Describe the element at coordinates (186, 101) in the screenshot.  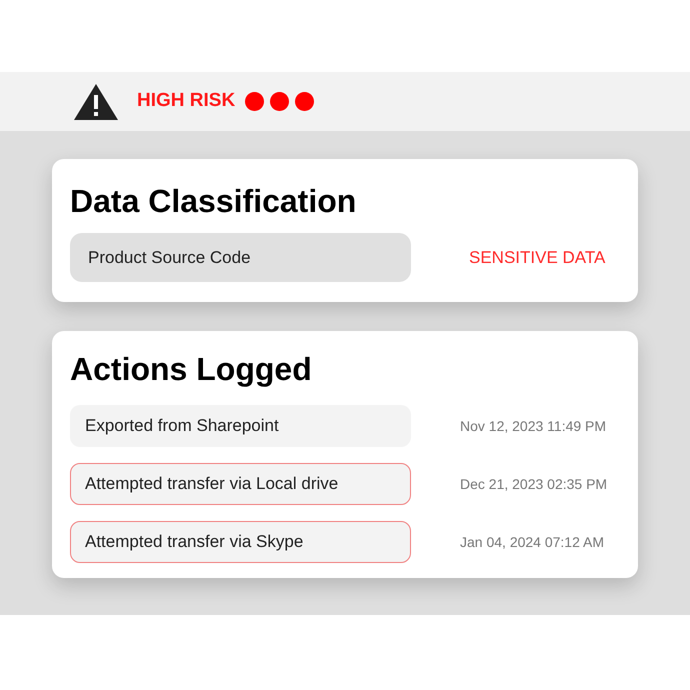
I see `risk-label: HIGH RISK` at that location.